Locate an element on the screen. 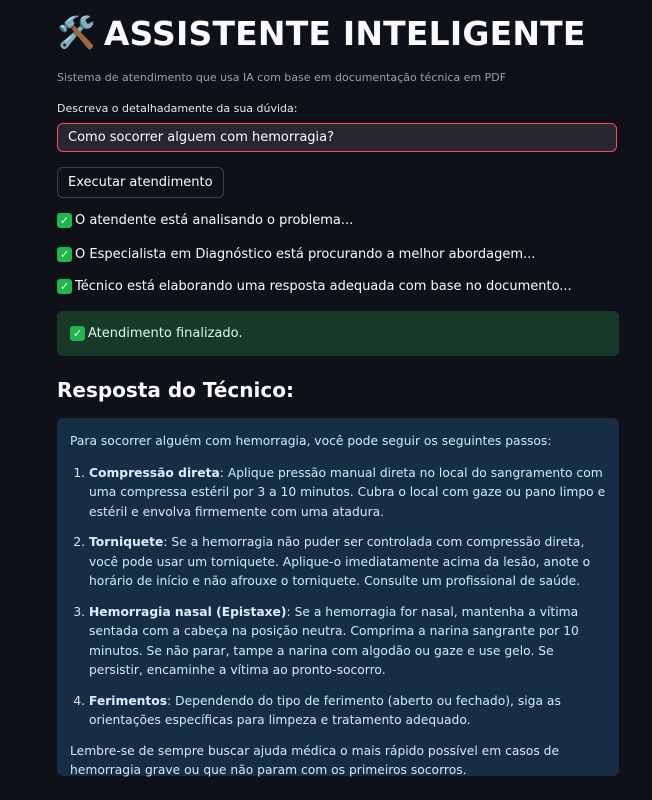  step-term: Compressão direta is located at coordinates (154, 472).